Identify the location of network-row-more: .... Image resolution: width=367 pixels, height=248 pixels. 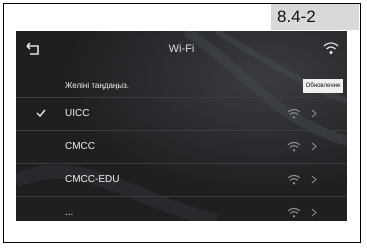
(181, 208).